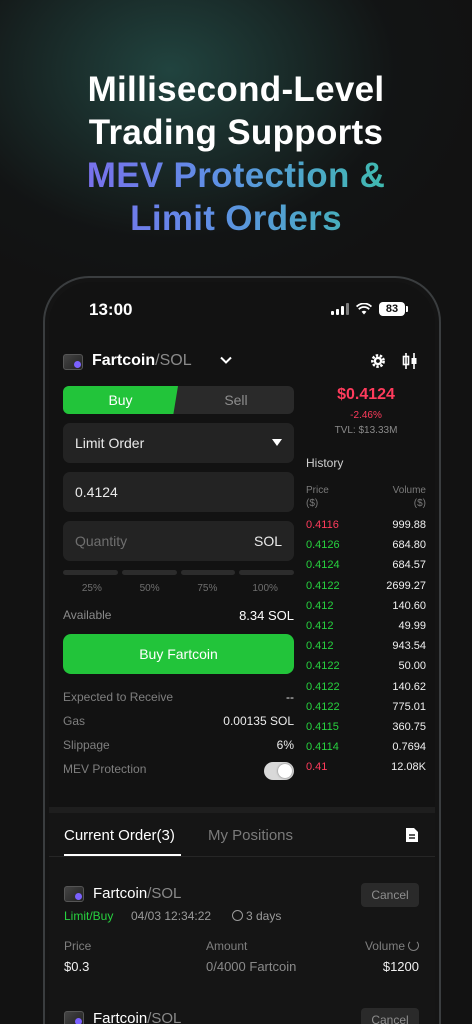 The width and height of the screenshot is (472, 1024). What do you see at coordinates (266, 615) in the screenshot?
I see `available-value: 8.34 SOL` at bounding box center [266, 615].